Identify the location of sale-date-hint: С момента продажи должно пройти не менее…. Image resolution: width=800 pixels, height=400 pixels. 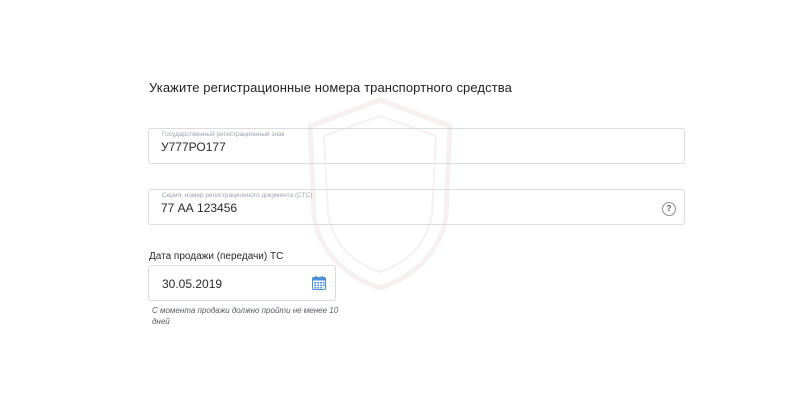
(245, 316).